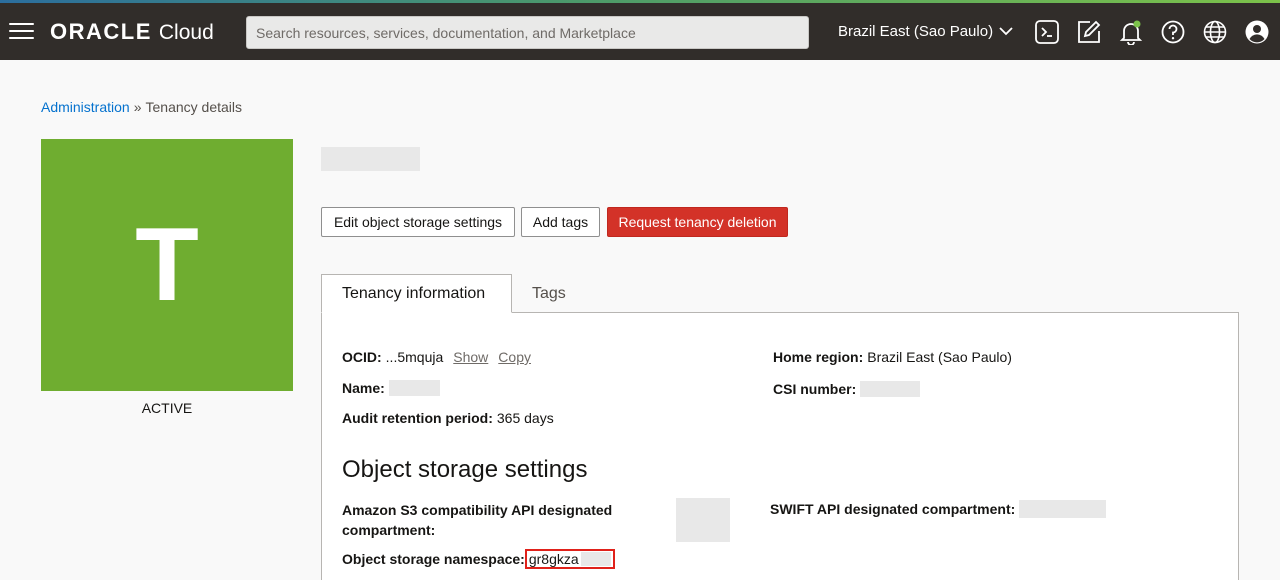 The width and height of the screenshot is (1280, 580). Describe the element at coordinates (416, 293) in the screenshot. I see `tab-tenancy-information: Tenancy information` at that location.